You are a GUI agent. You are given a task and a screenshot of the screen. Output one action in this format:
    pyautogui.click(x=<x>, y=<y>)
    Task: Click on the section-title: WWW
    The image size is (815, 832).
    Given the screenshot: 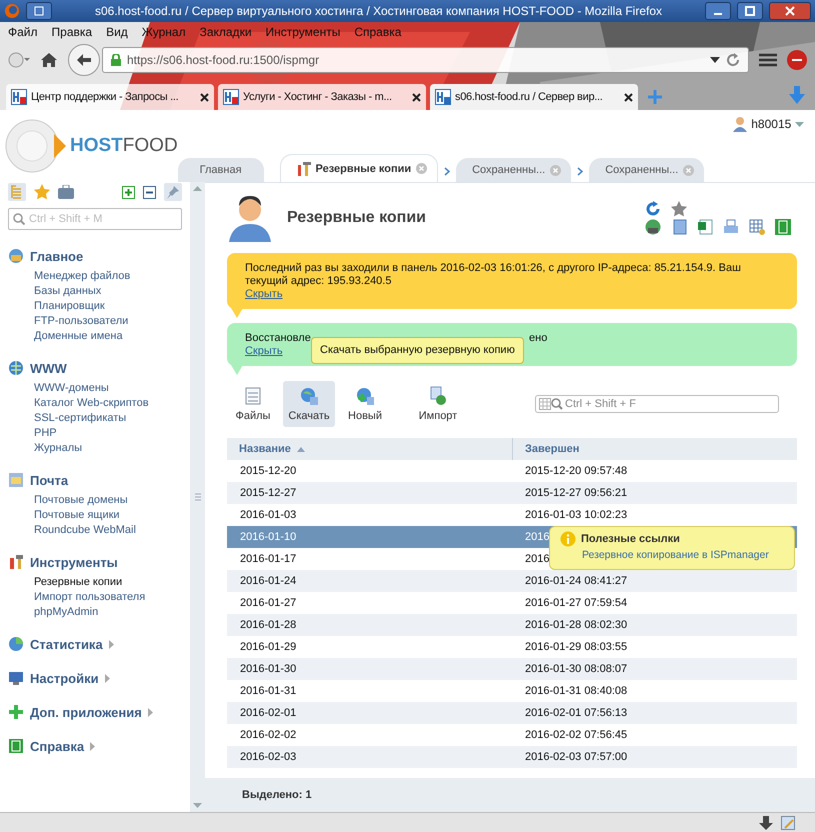 What is the action you would take?
    pyautogui.click(x=48, y=368)
    